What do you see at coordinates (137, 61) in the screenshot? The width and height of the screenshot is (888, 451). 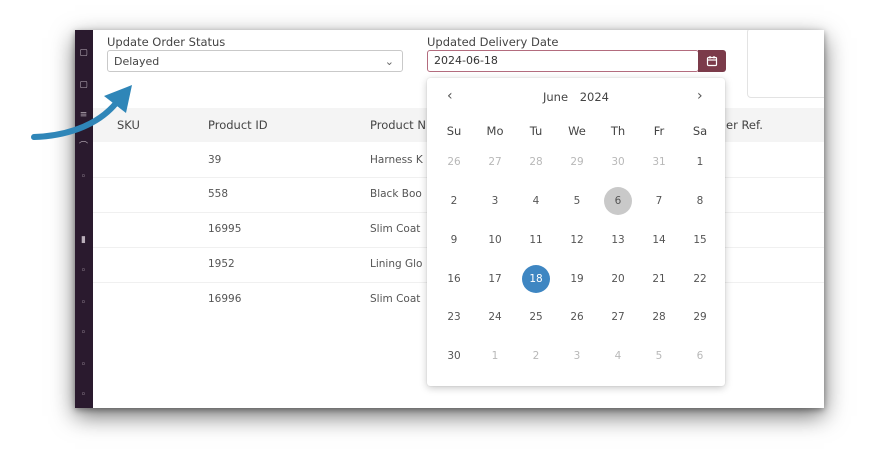 I see `status-value: Delayed` at bounding box center [137, 61].